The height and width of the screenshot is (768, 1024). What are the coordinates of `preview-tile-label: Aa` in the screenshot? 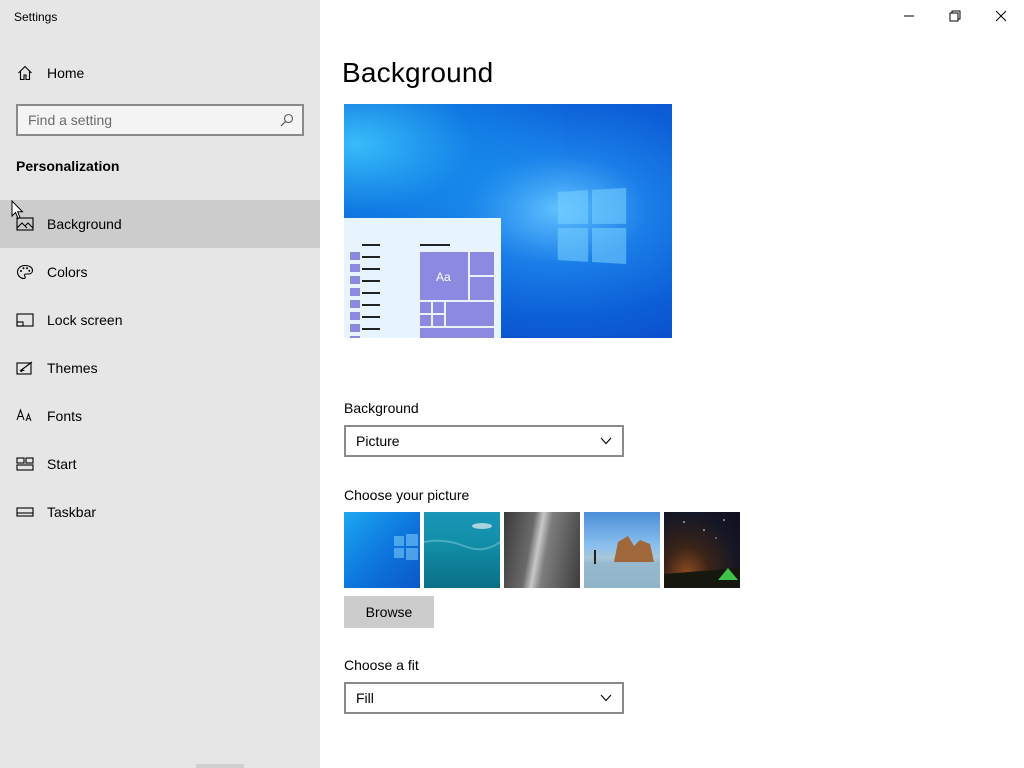 It's located at (443, 277).